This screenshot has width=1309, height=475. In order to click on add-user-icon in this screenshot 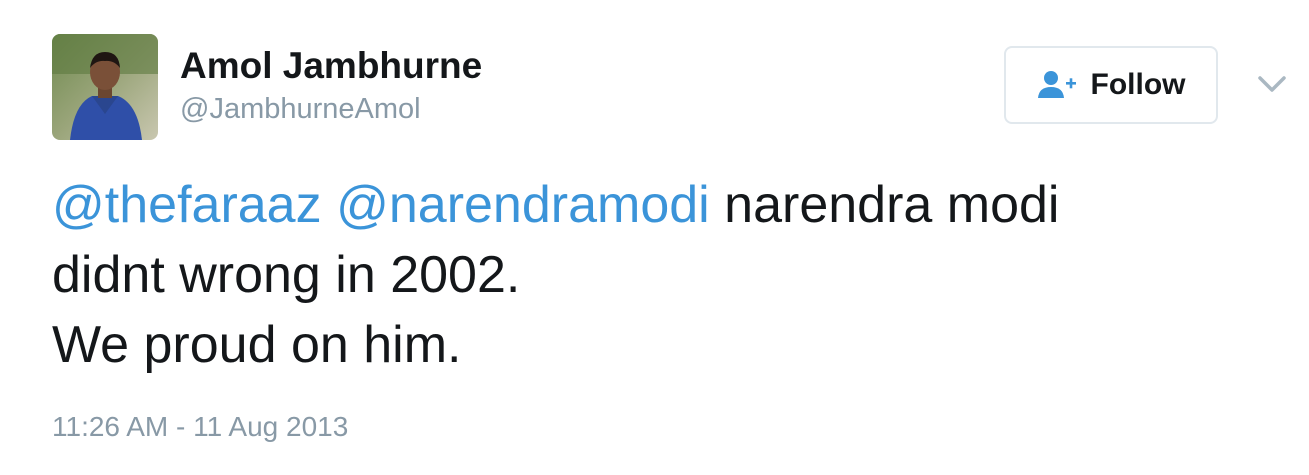, I will do `click(1058, 85)`.